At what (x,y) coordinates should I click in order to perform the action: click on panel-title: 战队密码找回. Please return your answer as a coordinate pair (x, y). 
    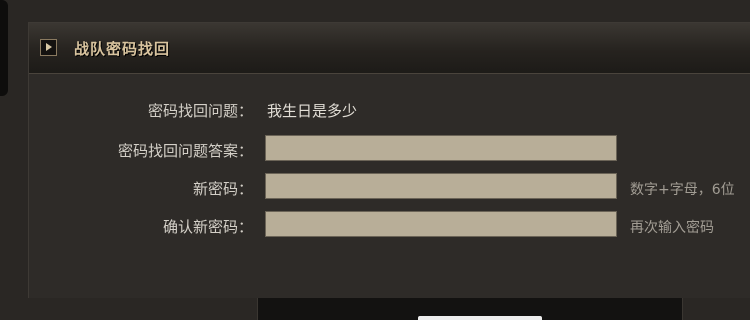
    Looking at the image, I should click on (122, 49).